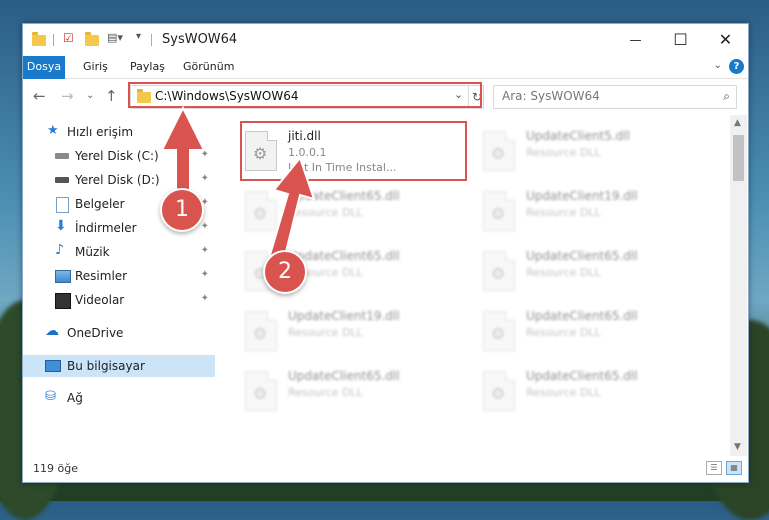 The height and width of the screenshot is (520, 769). I want to click on step-2-badge: 2, so click(285, 272).